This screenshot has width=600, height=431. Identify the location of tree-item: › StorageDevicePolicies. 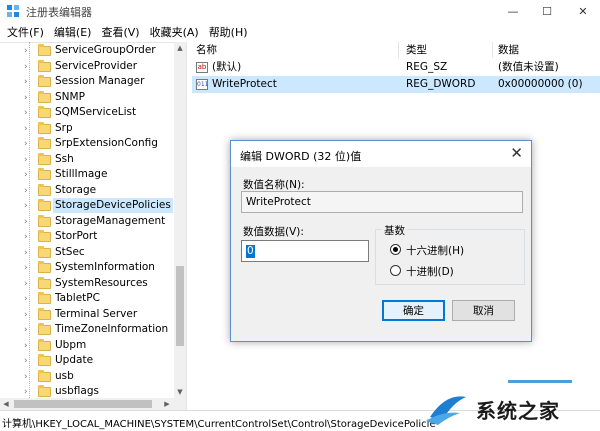
(87, 206).